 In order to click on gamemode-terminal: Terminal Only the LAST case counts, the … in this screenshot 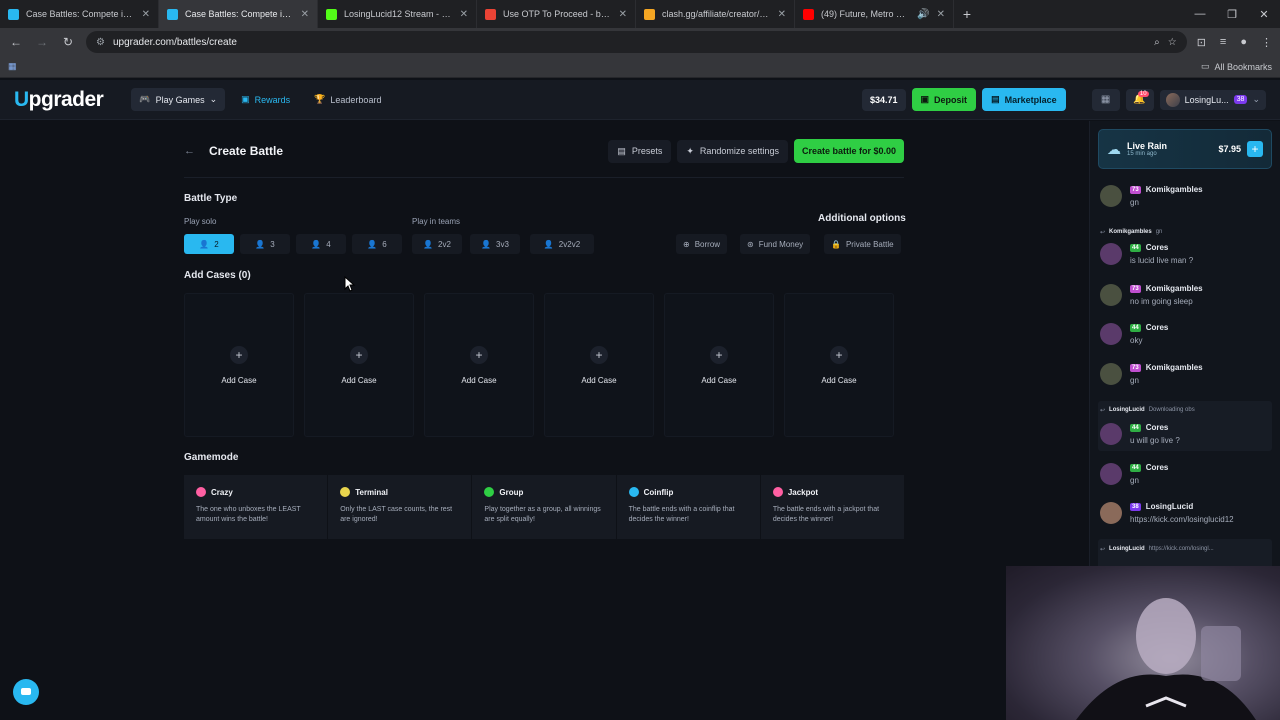, I will do `click(400, 507)`.